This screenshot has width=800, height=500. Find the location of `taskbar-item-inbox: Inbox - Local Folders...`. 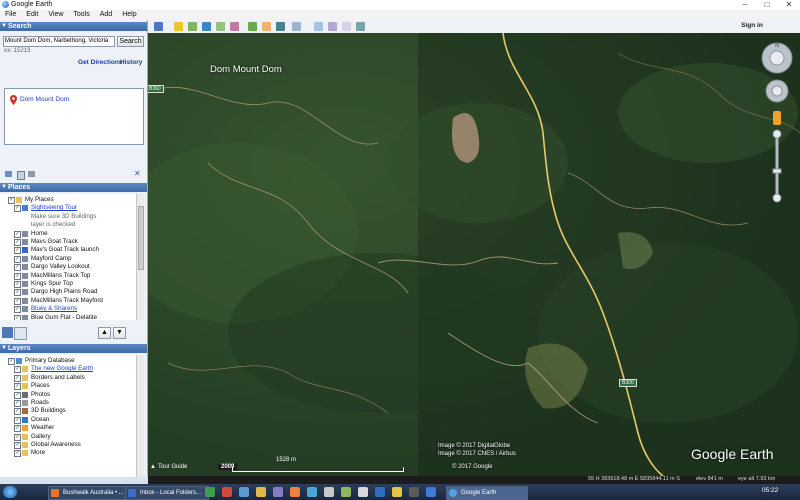

taskbar-item-inbox: Inbox - Local Folders... is located at coordinates (167, 493).